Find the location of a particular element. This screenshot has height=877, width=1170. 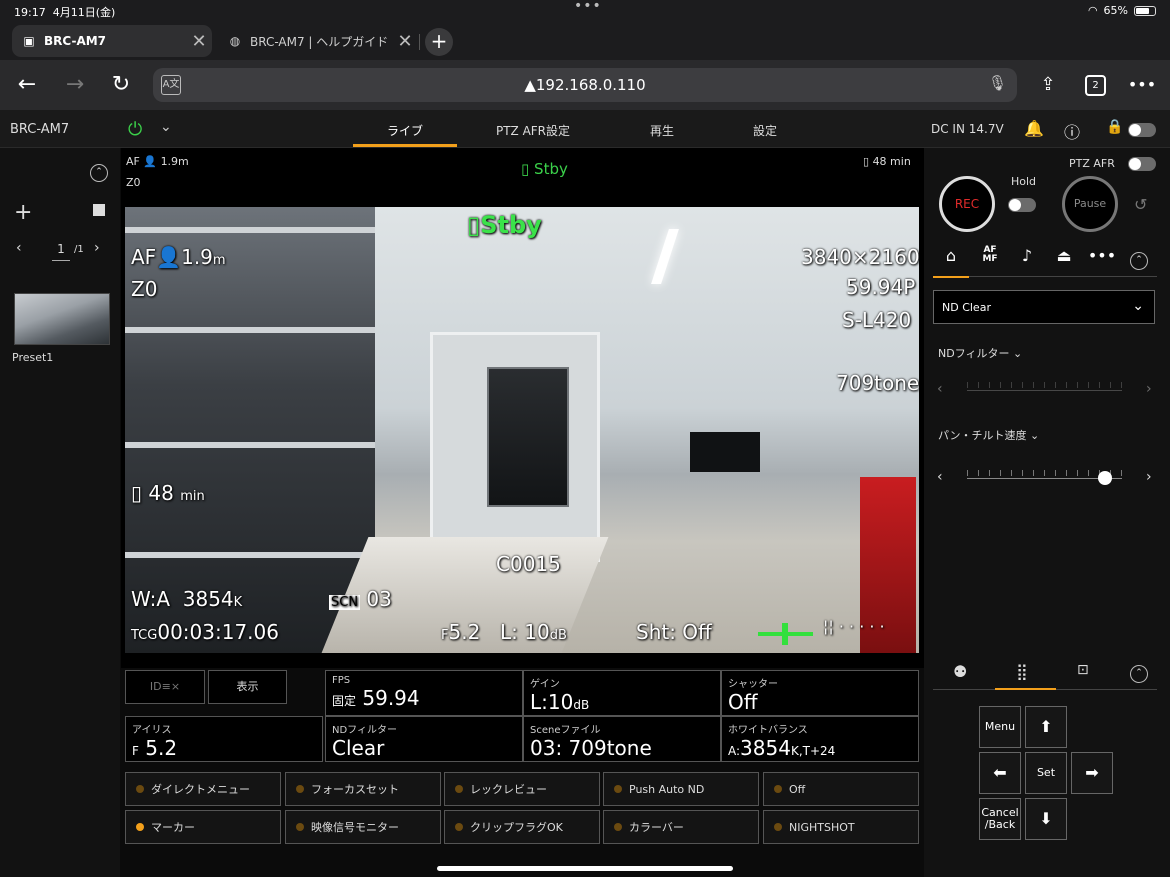

assign-push-auto-nd: Push Auto ND is located at coordinates (681, 789).